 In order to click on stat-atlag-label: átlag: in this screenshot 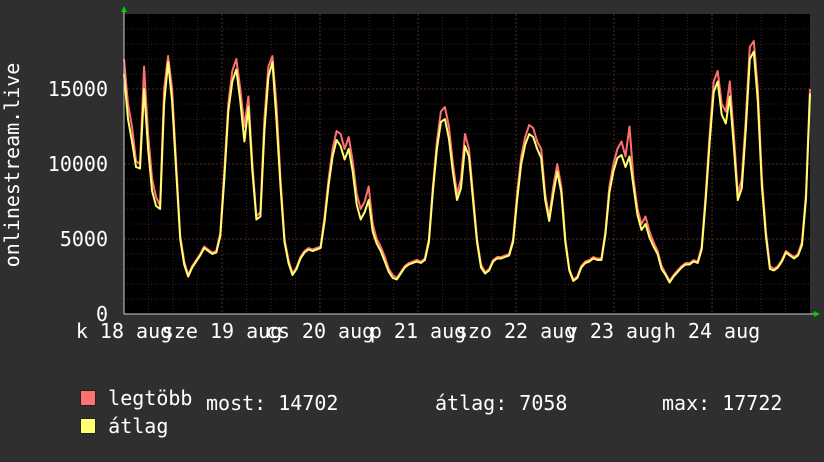, I will do `click(471, 403)`.